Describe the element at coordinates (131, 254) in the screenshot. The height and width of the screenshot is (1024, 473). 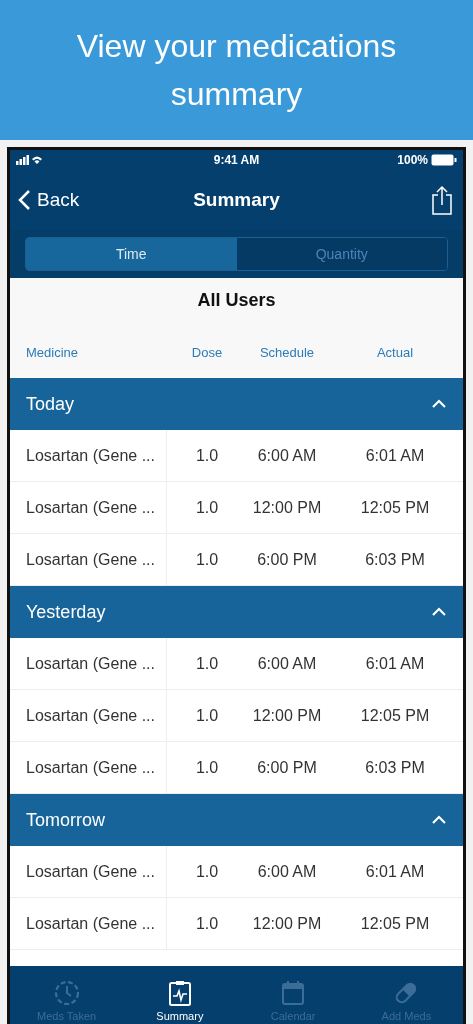
I see `segment-tab: Time` at that location.